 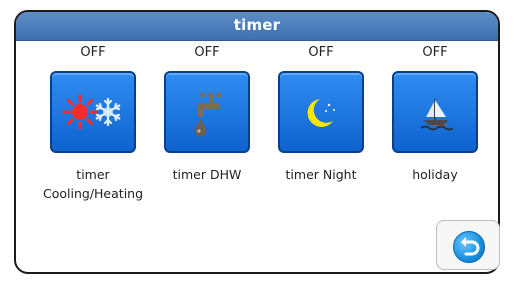 I want to click on status-night: OFF, so click(x=321, y=52).